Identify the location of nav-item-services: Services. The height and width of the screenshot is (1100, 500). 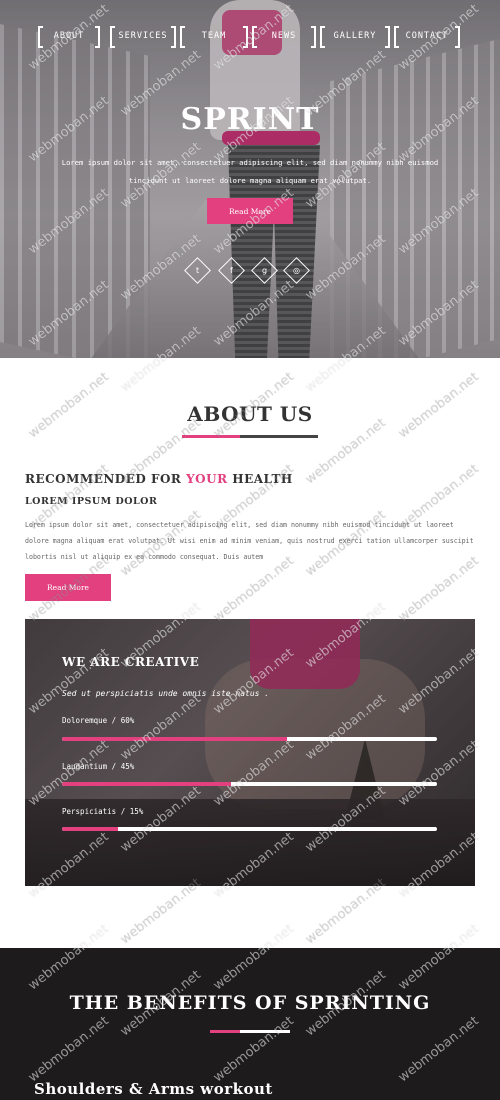
(143, 37).